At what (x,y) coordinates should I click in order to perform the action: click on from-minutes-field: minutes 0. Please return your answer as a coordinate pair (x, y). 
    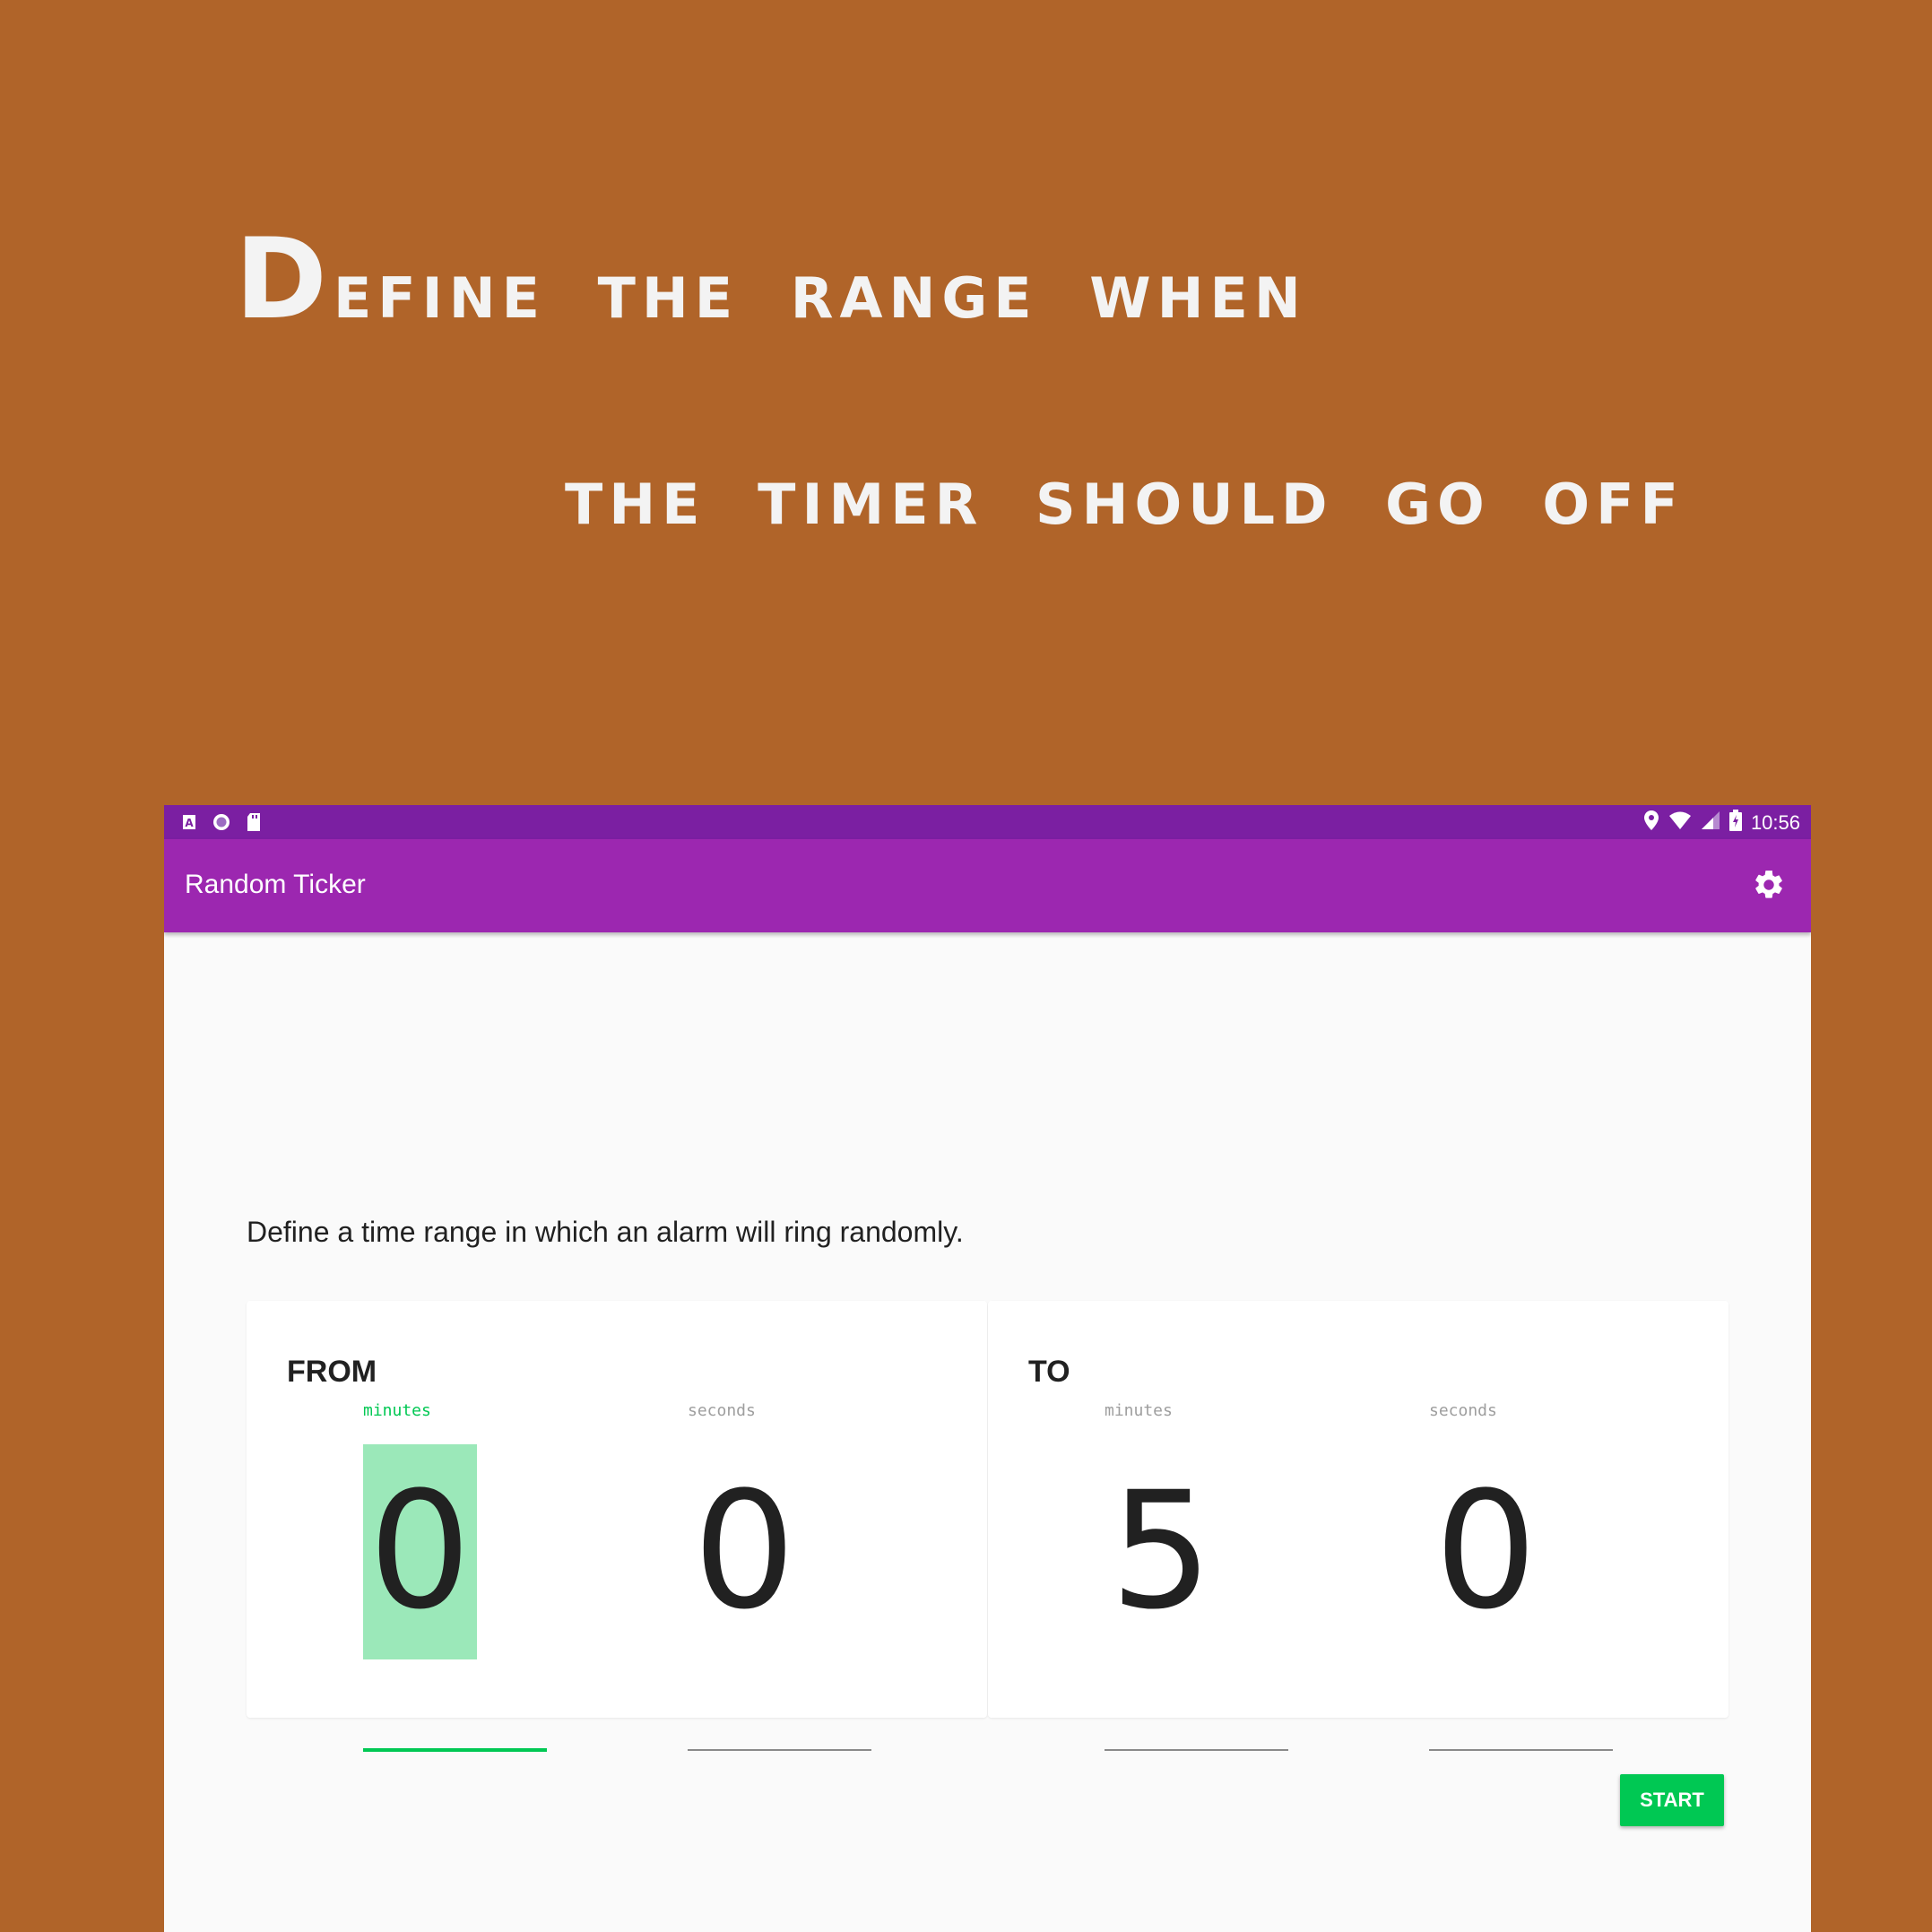
    Looking at the image, I should click on (455, 1576).